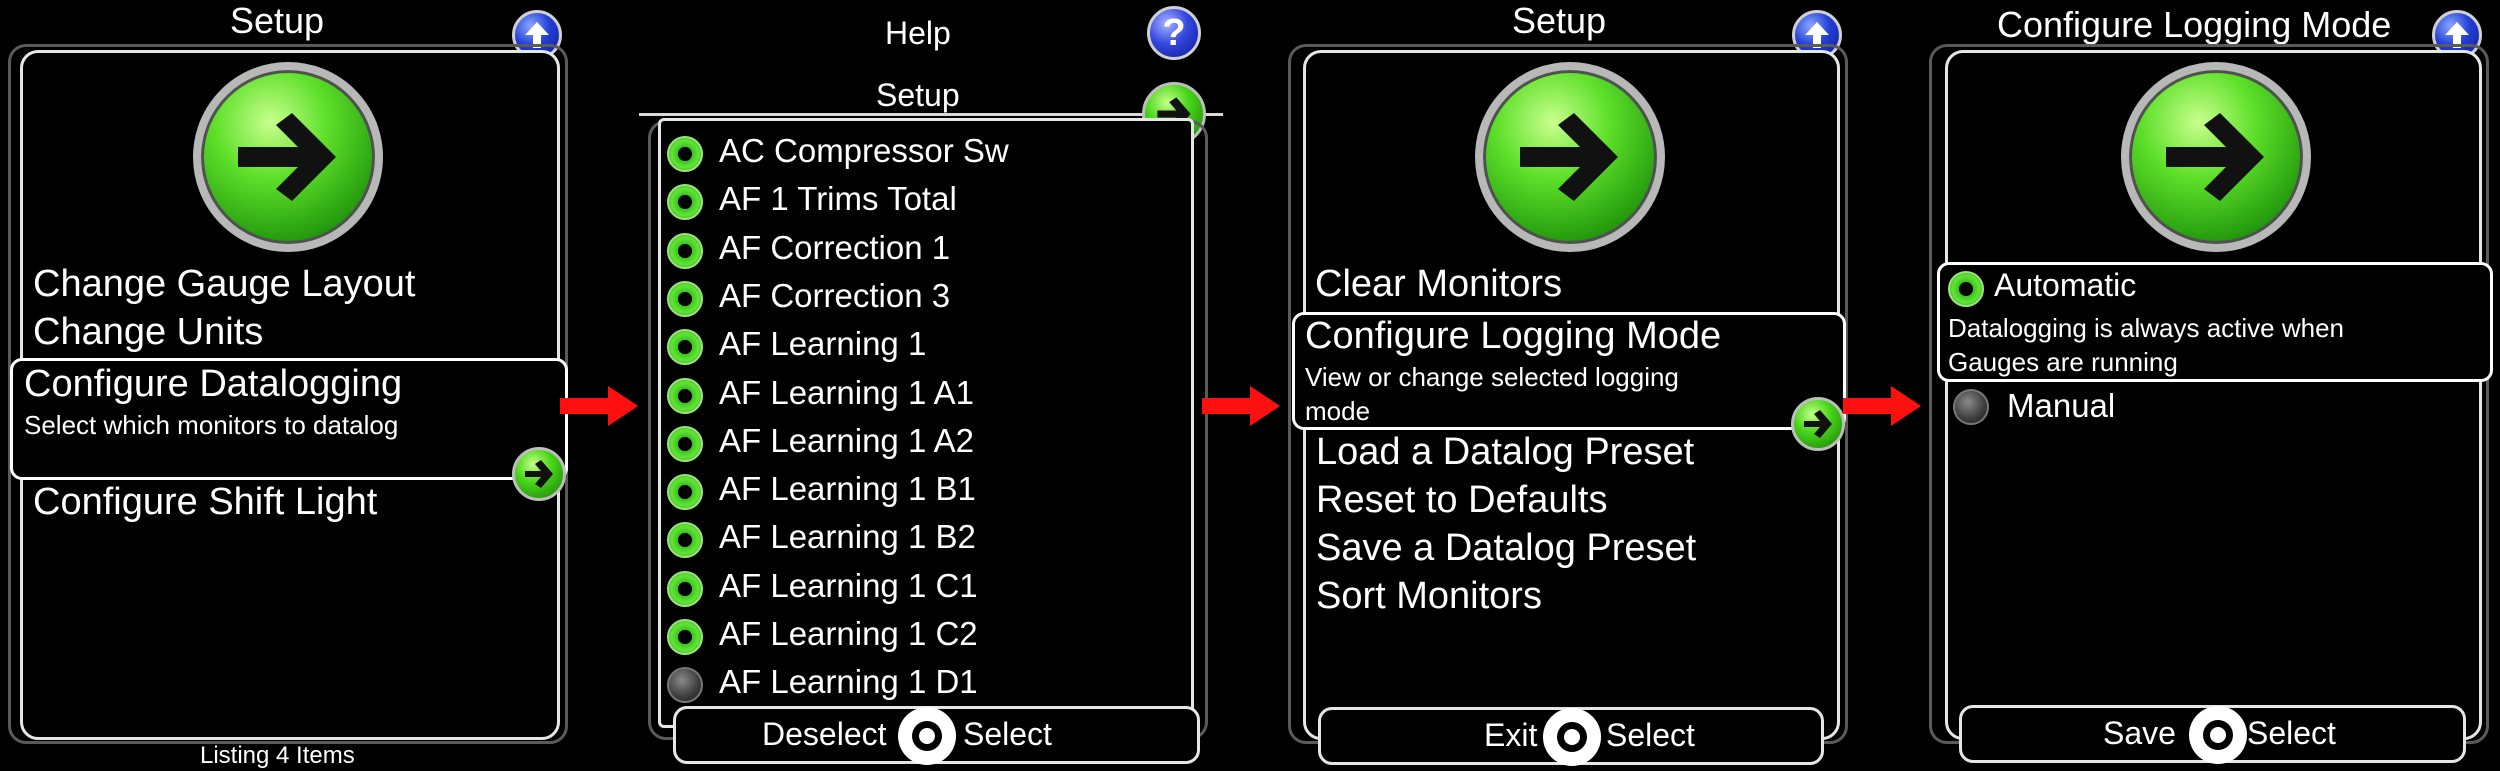  Describe the element at coordinates (2061, 406) in the screenshot. I see `option-manual-label: Manual` at that location.